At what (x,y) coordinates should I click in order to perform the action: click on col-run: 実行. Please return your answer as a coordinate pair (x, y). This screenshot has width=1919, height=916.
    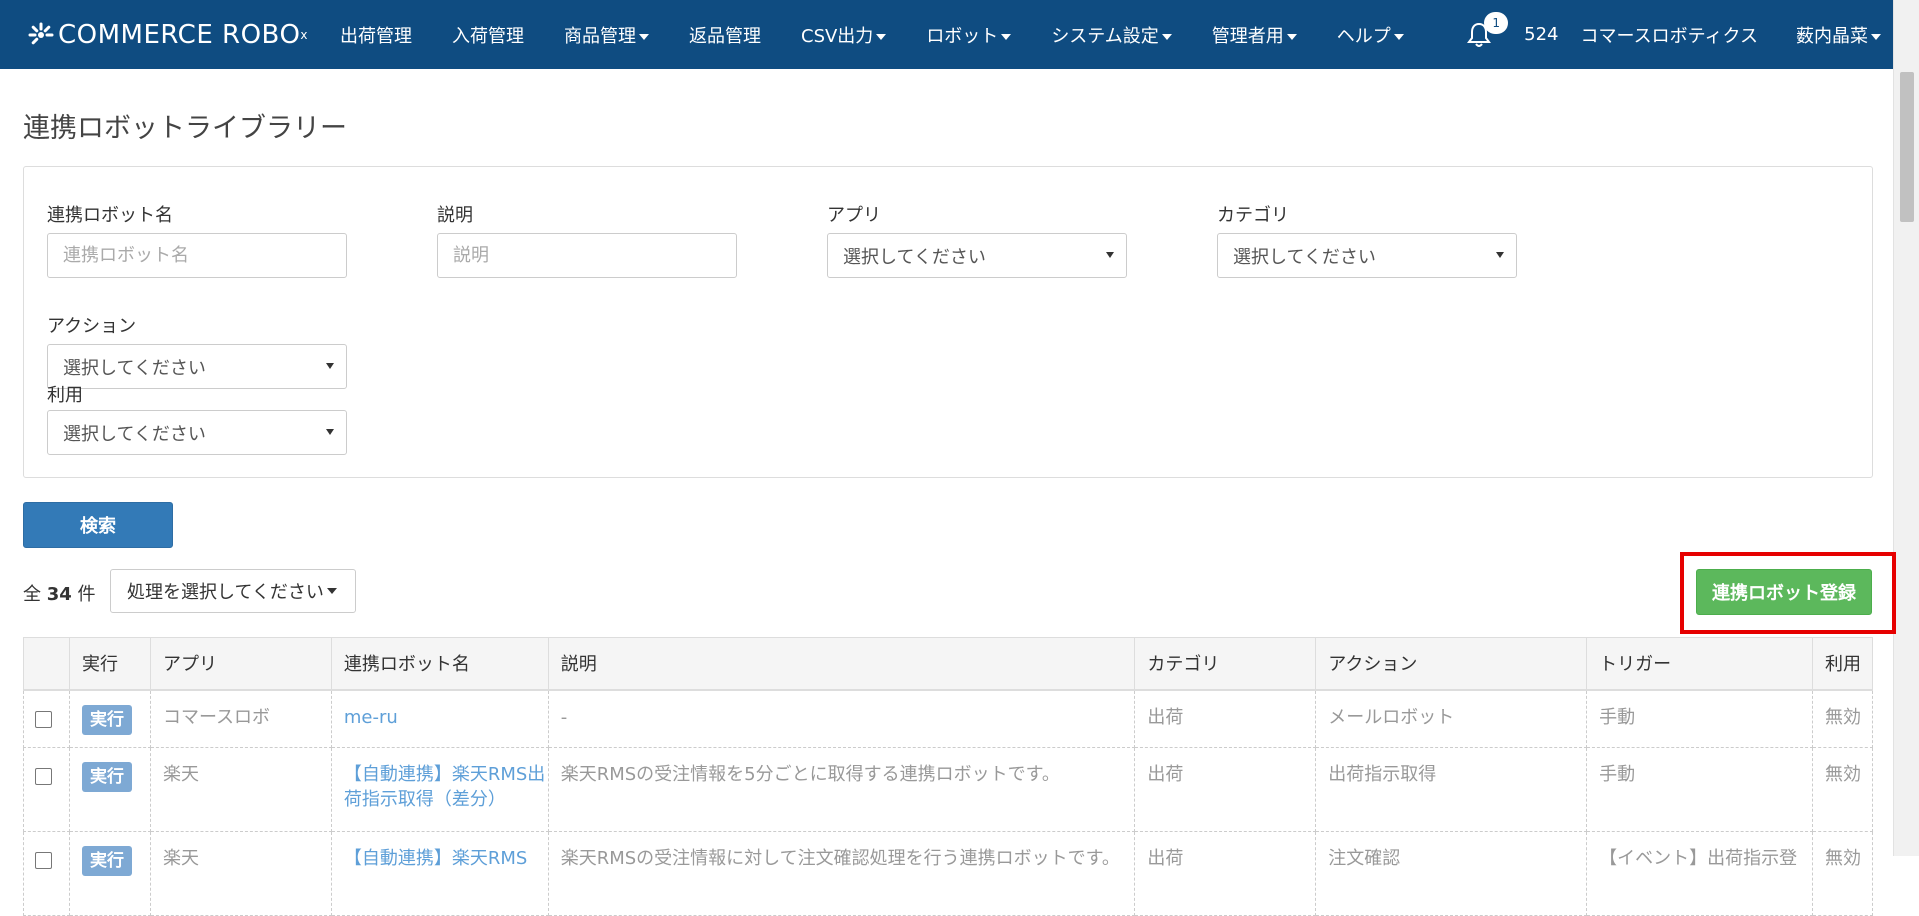
    Looking at the image, I should click on (109, 664).